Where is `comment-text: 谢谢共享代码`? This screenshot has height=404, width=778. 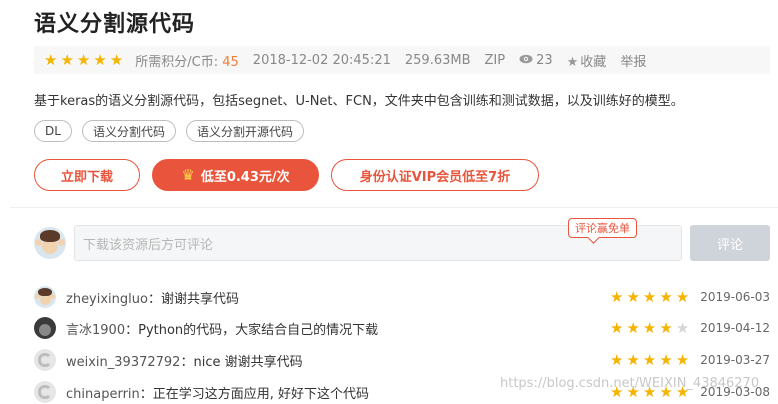 comment-text: 谢谢共享代码 is located at coordinates (199, 299).